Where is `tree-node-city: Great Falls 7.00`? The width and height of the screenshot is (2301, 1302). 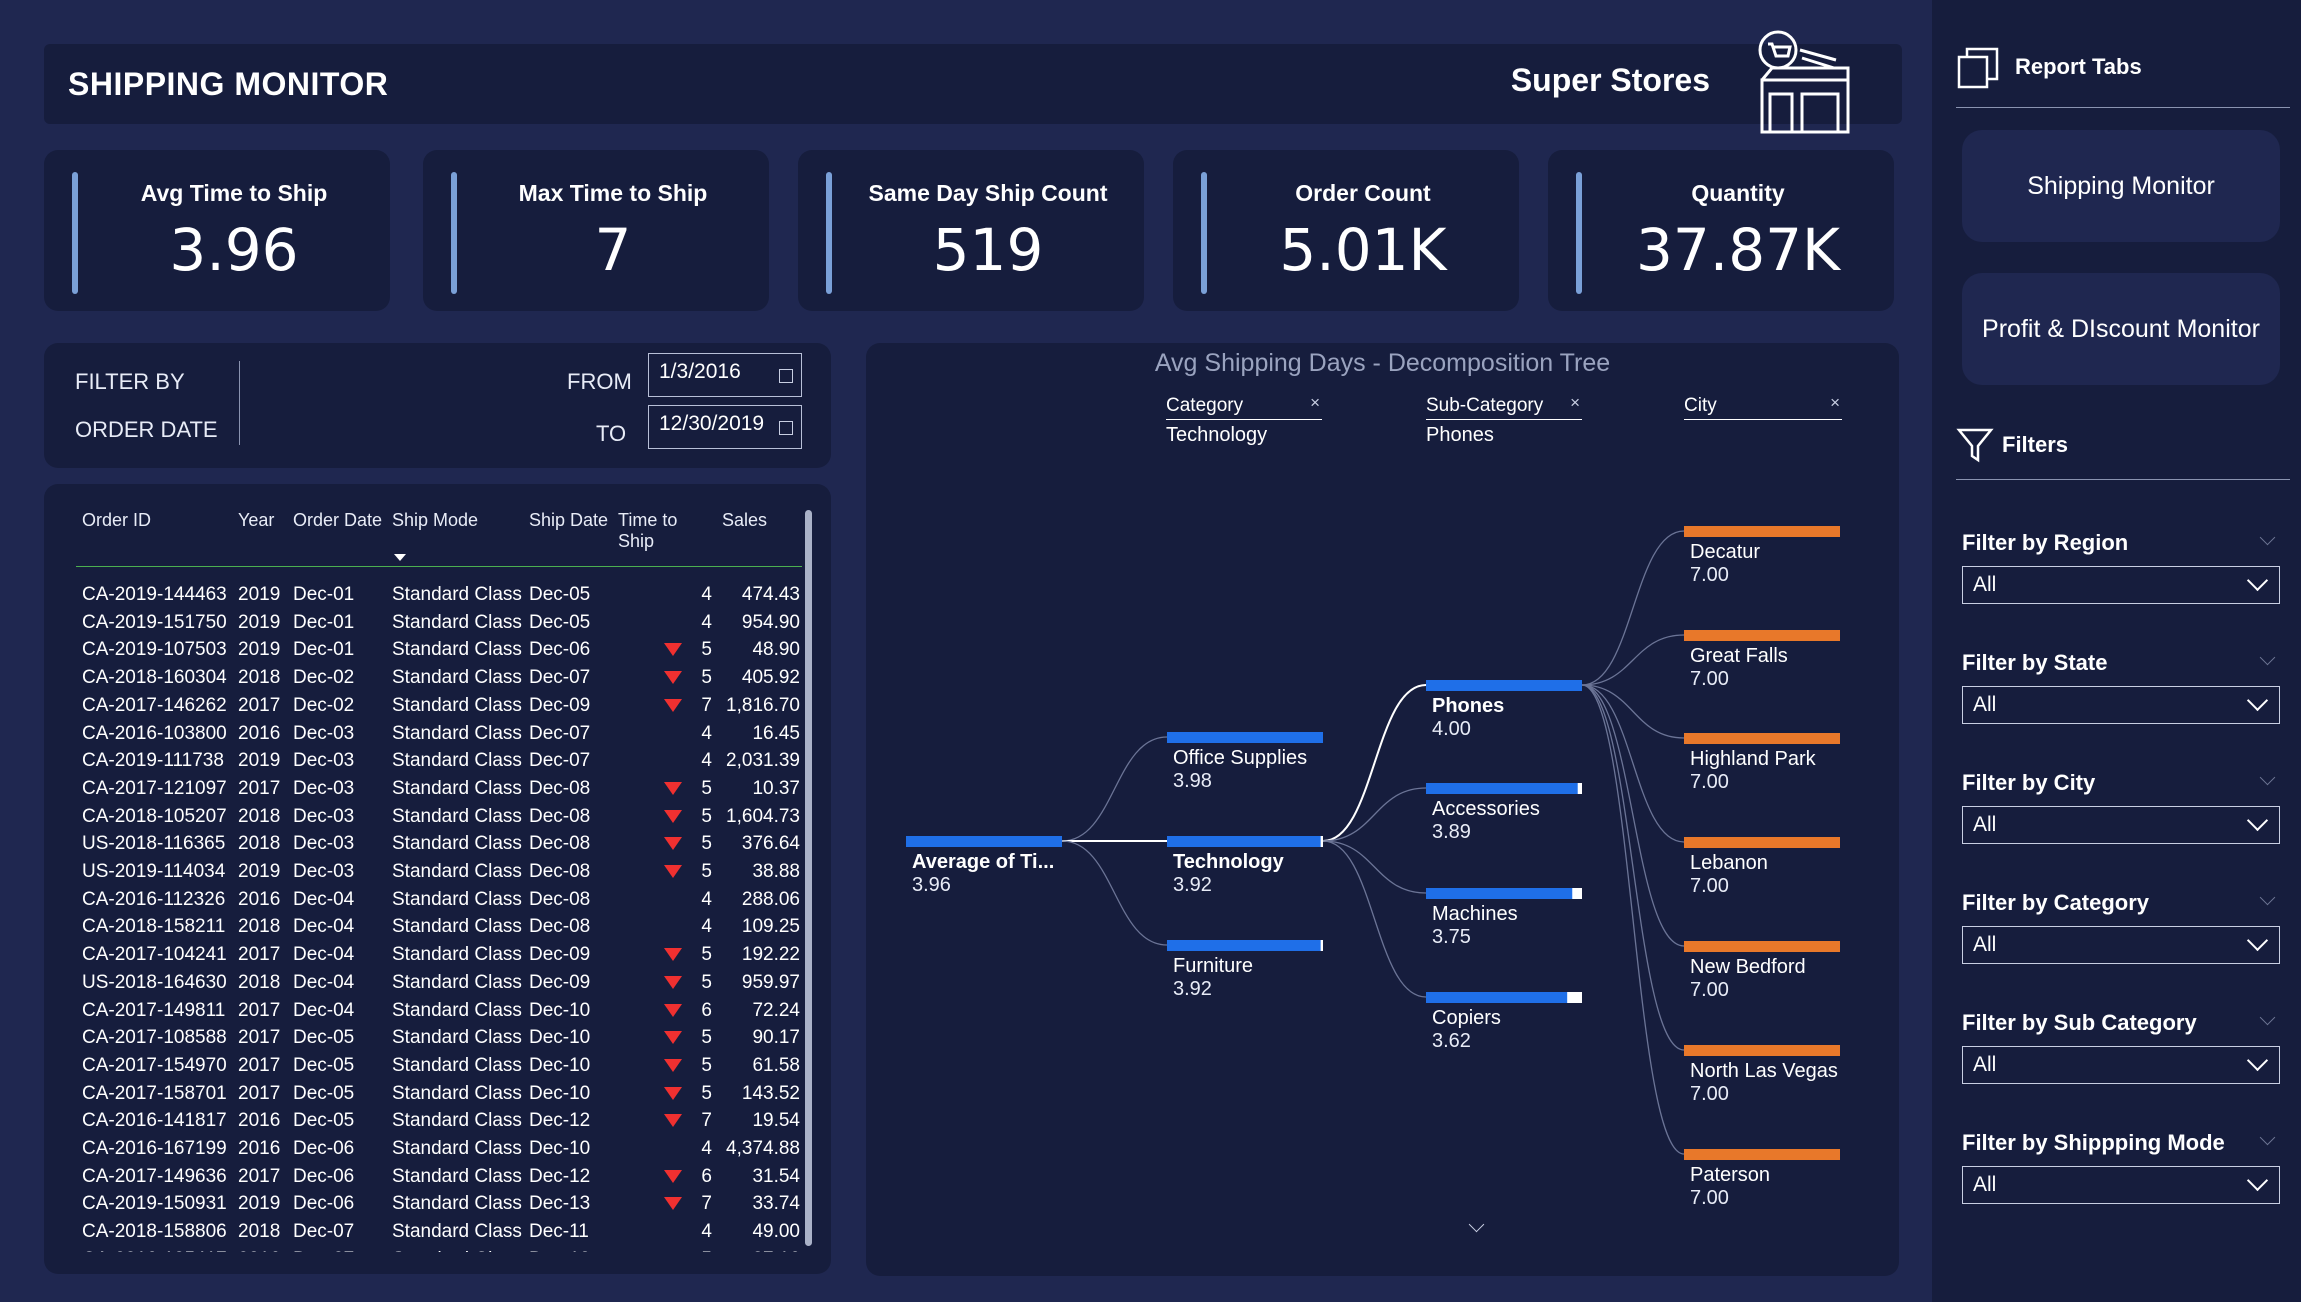 tree-node-city: Great Falls 7.00 is located at coordinates (1739, 668).